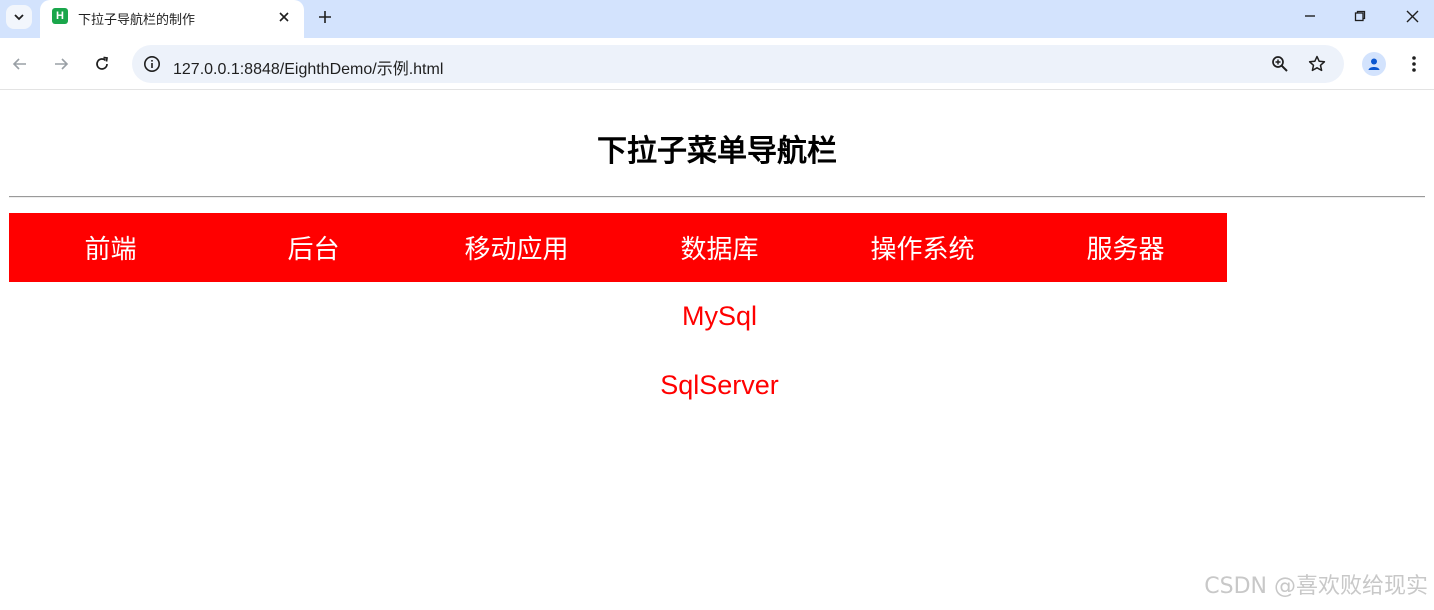 The height and width of the screenshot is (610, 1434). I want to click on minimize-icon, so click(1310, 16).